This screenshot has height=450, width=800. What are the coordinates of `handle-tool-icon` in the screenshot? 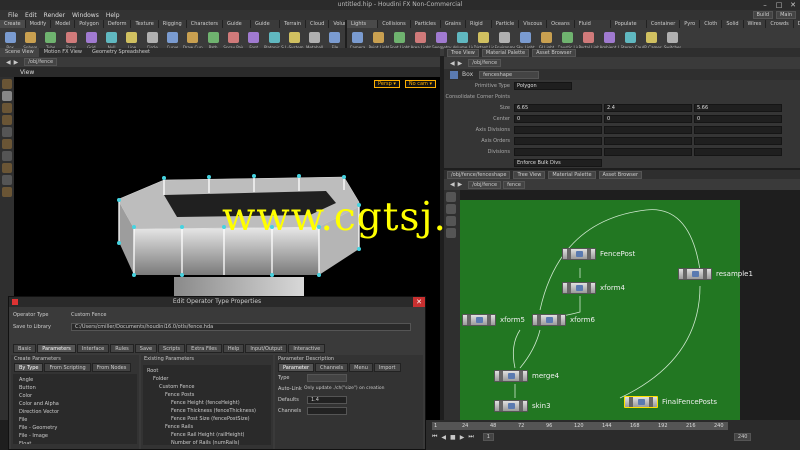 It's located at (7, 132).